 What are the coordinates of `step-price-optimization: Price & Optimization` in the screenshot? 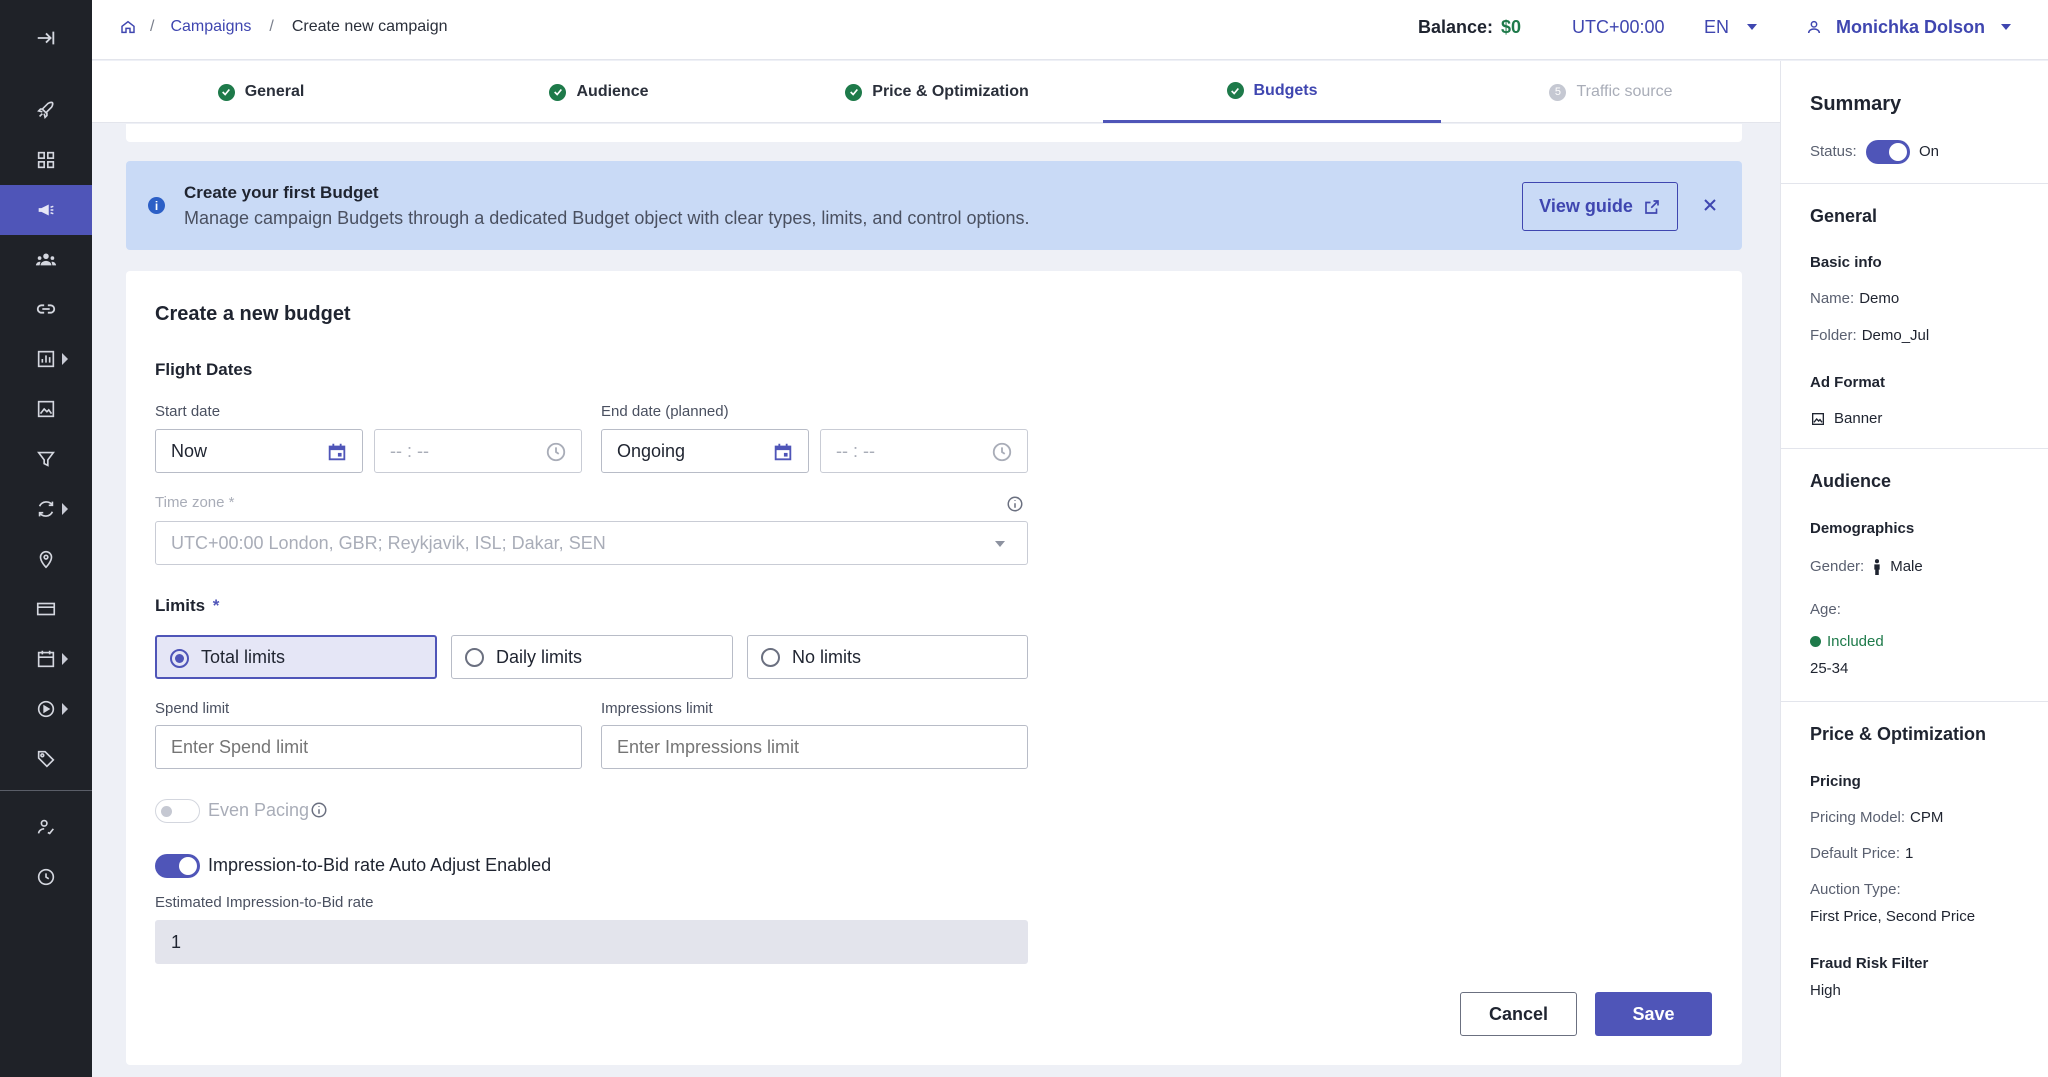 It's located at (937, 92).